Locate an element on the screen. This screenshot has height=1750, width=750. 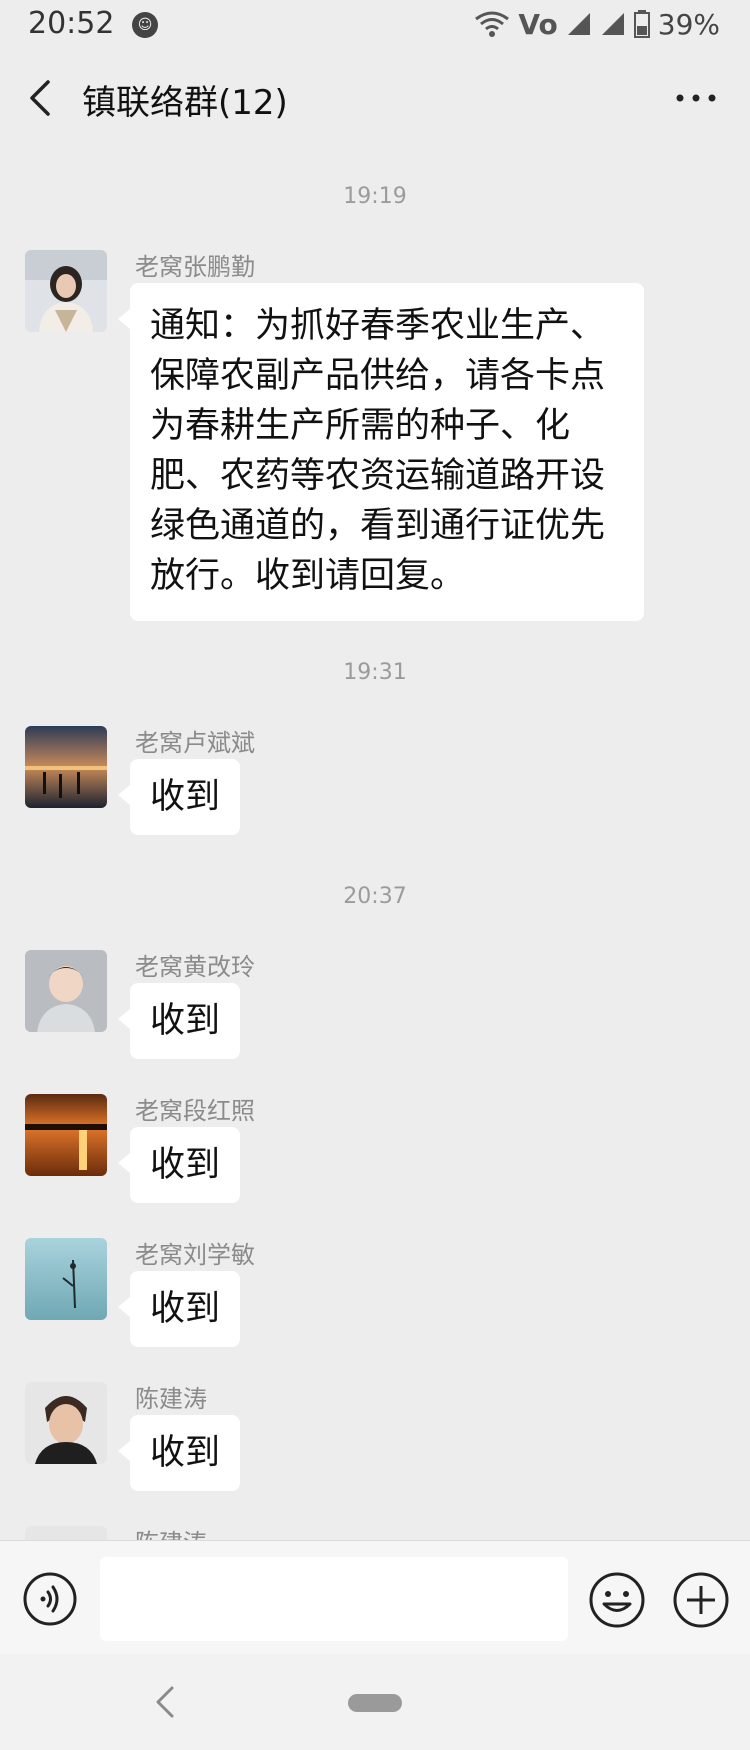
system-nav-bar is located at coordinates (375, 1702).